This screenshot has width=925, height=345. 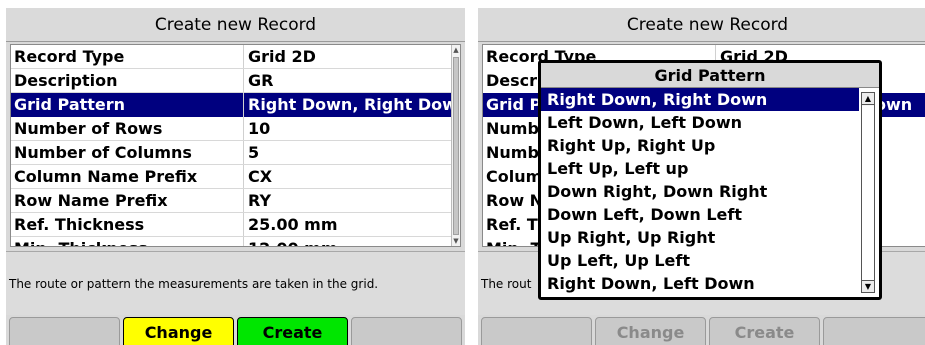 I want to click on row-label: Row Name Prefix, so click(x=91, y=200).